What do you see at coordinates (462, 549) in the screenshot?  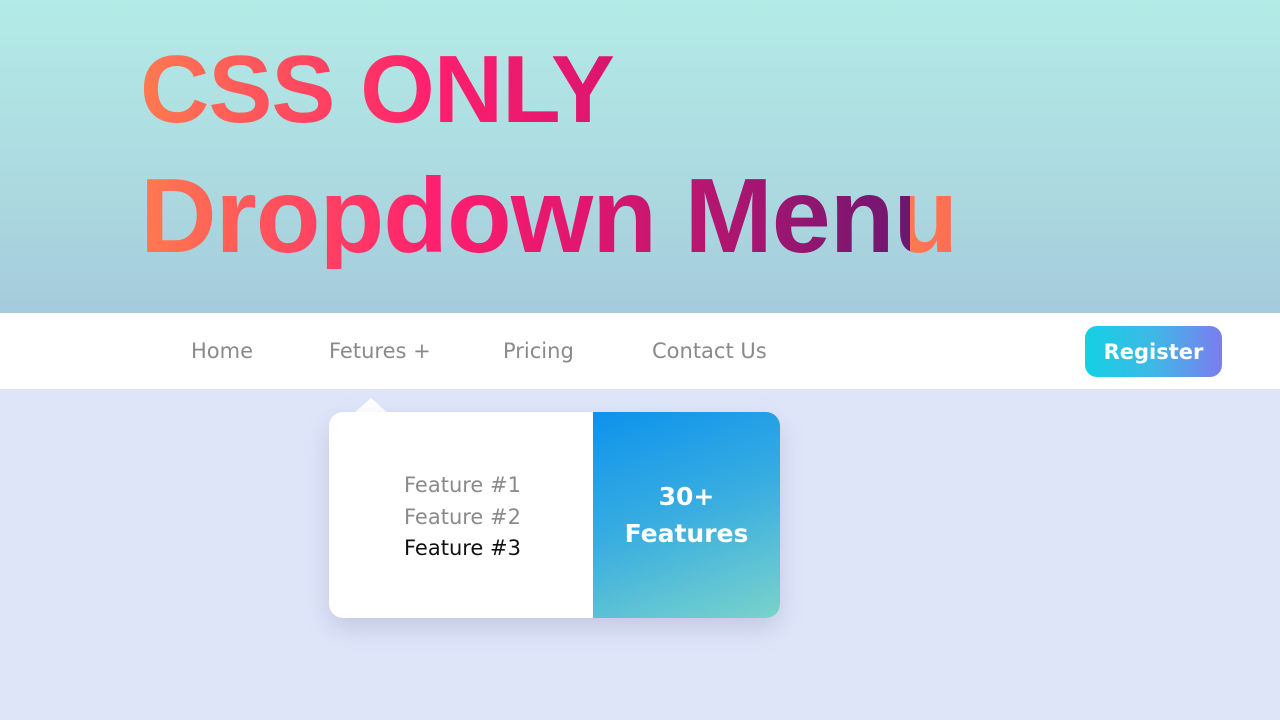 I see `dropdown-item-feature-3: Feature #3` at bounding box center [462, 549].